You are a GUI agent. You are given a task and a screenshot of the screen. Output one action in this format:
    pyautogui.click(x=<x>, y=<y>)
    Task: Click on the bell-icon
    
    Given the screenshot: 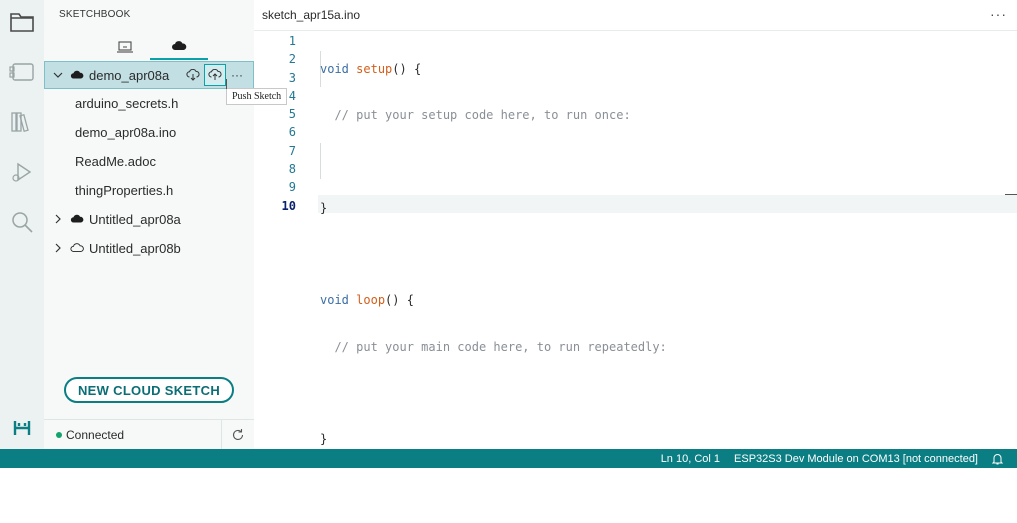 What is the action you would take?
    pyautogui.click(x=997, y=458)
    